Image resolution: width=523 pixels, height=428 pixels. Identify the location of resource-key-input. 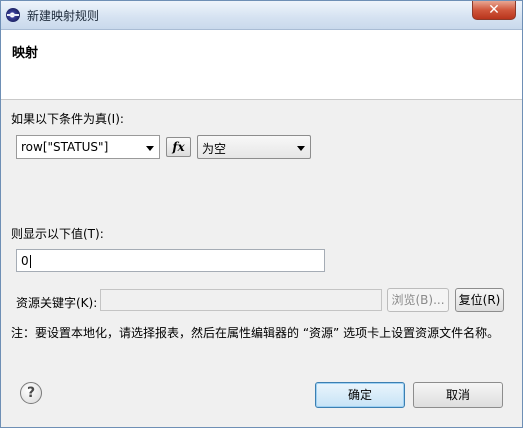
(241, 300).